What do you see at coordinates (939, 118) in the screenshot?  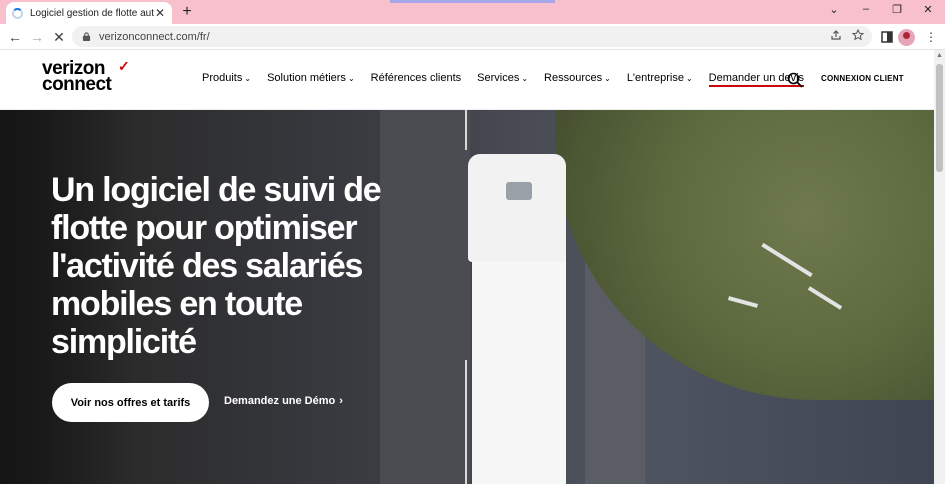 I see `scrollbar-thumb` at bounding box center [939, 118].